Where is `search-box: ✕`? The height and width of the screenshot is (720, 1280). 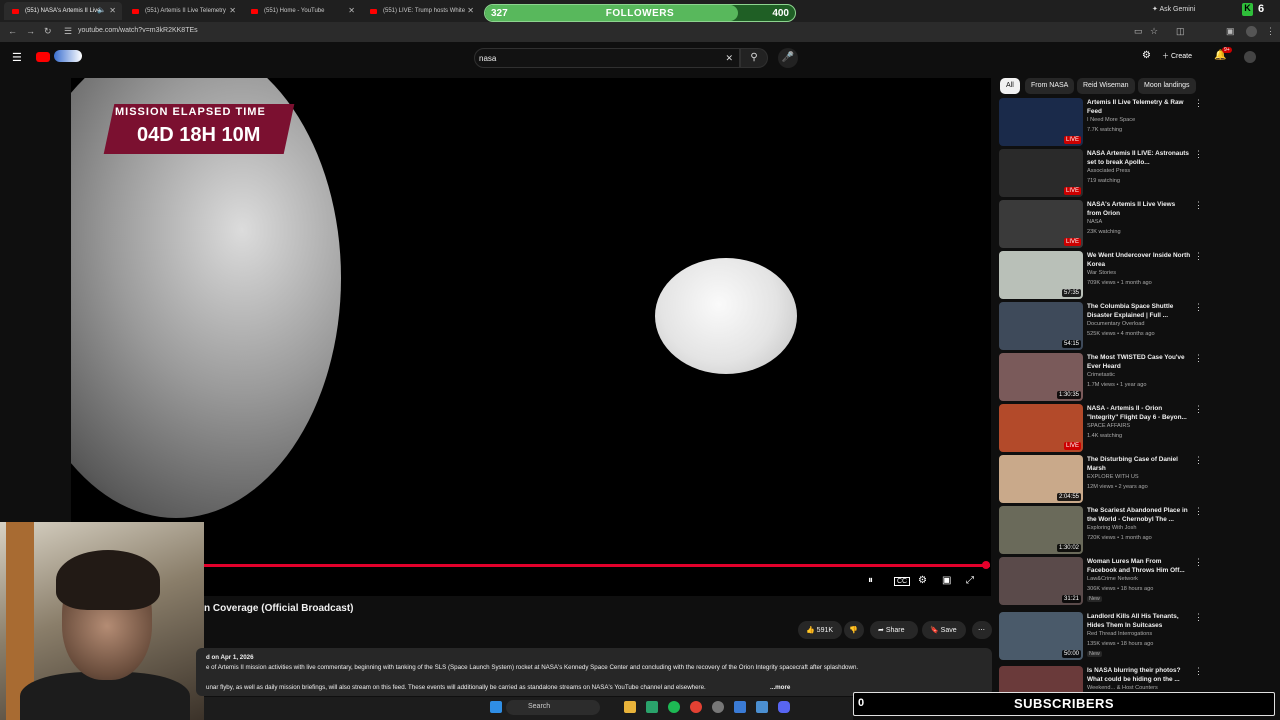
search-box: ✕ is located at coordinates (607, 58).